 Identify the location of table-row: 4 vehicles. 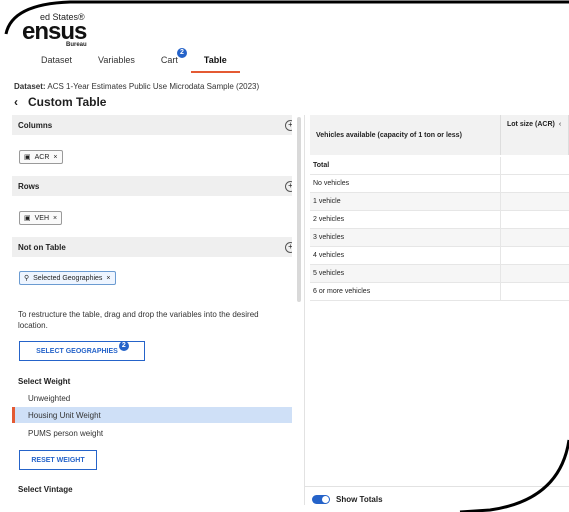
(439, 256).